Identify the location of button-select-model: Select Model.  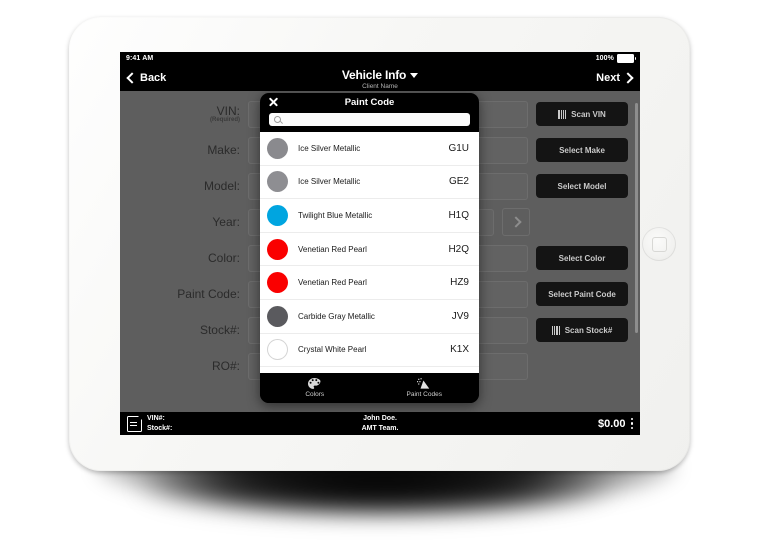
(582, 186).